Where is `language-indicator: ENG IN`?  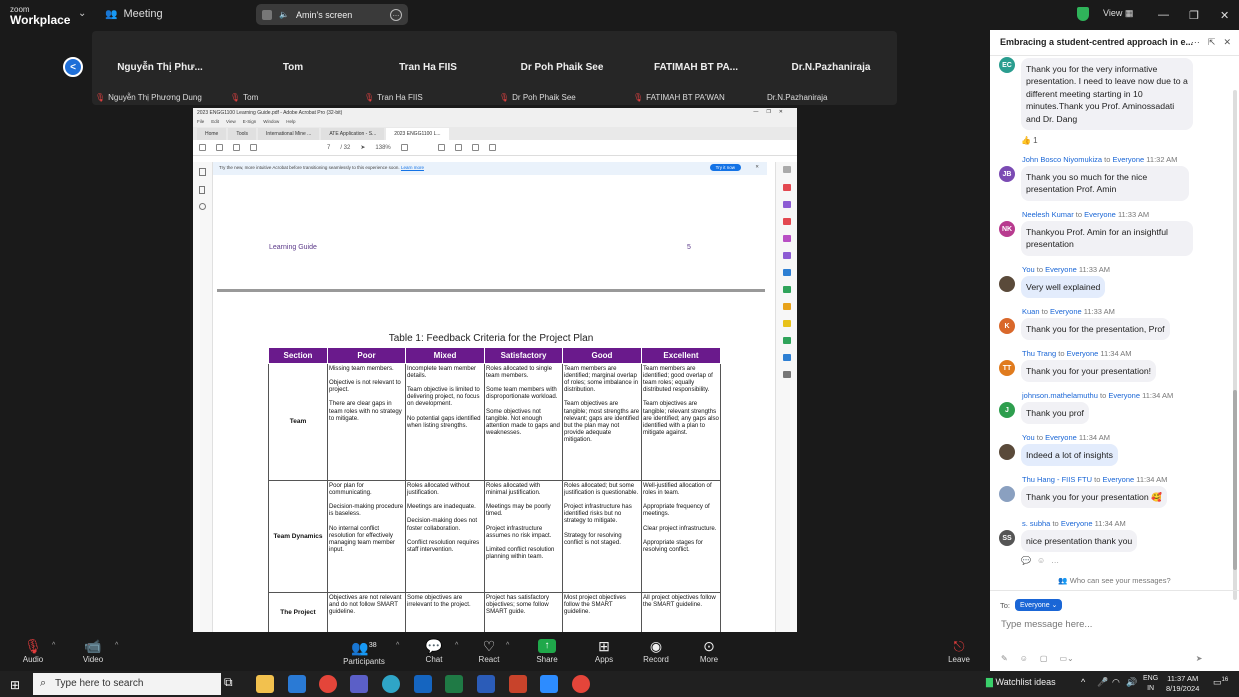
language-indicator: ENG IN is located at coordinates (1150, 684).